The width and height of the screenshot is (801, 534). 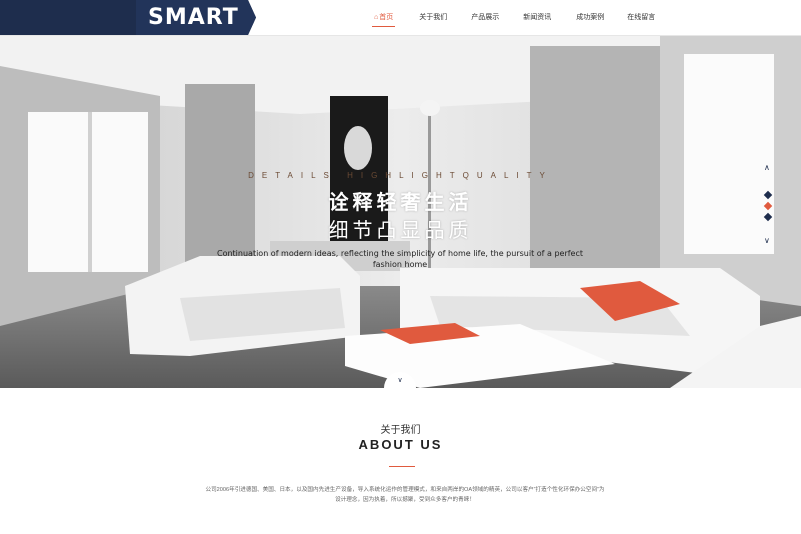 I want to click on nav-item-news: 新闻资讯, so click(x=537, y=17).